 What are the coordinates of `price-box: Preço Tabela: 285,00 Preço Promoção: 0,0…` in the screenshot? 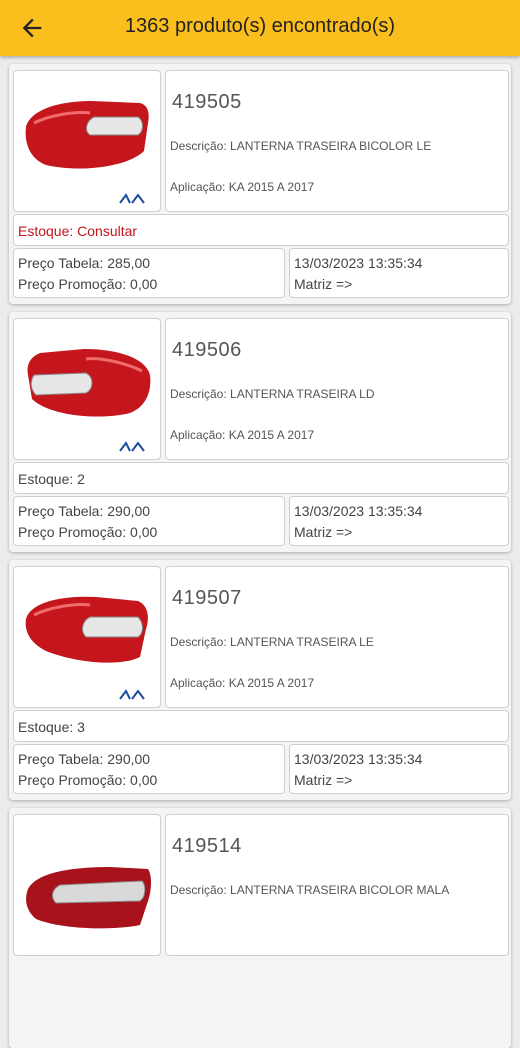 It's located at (149, 273).